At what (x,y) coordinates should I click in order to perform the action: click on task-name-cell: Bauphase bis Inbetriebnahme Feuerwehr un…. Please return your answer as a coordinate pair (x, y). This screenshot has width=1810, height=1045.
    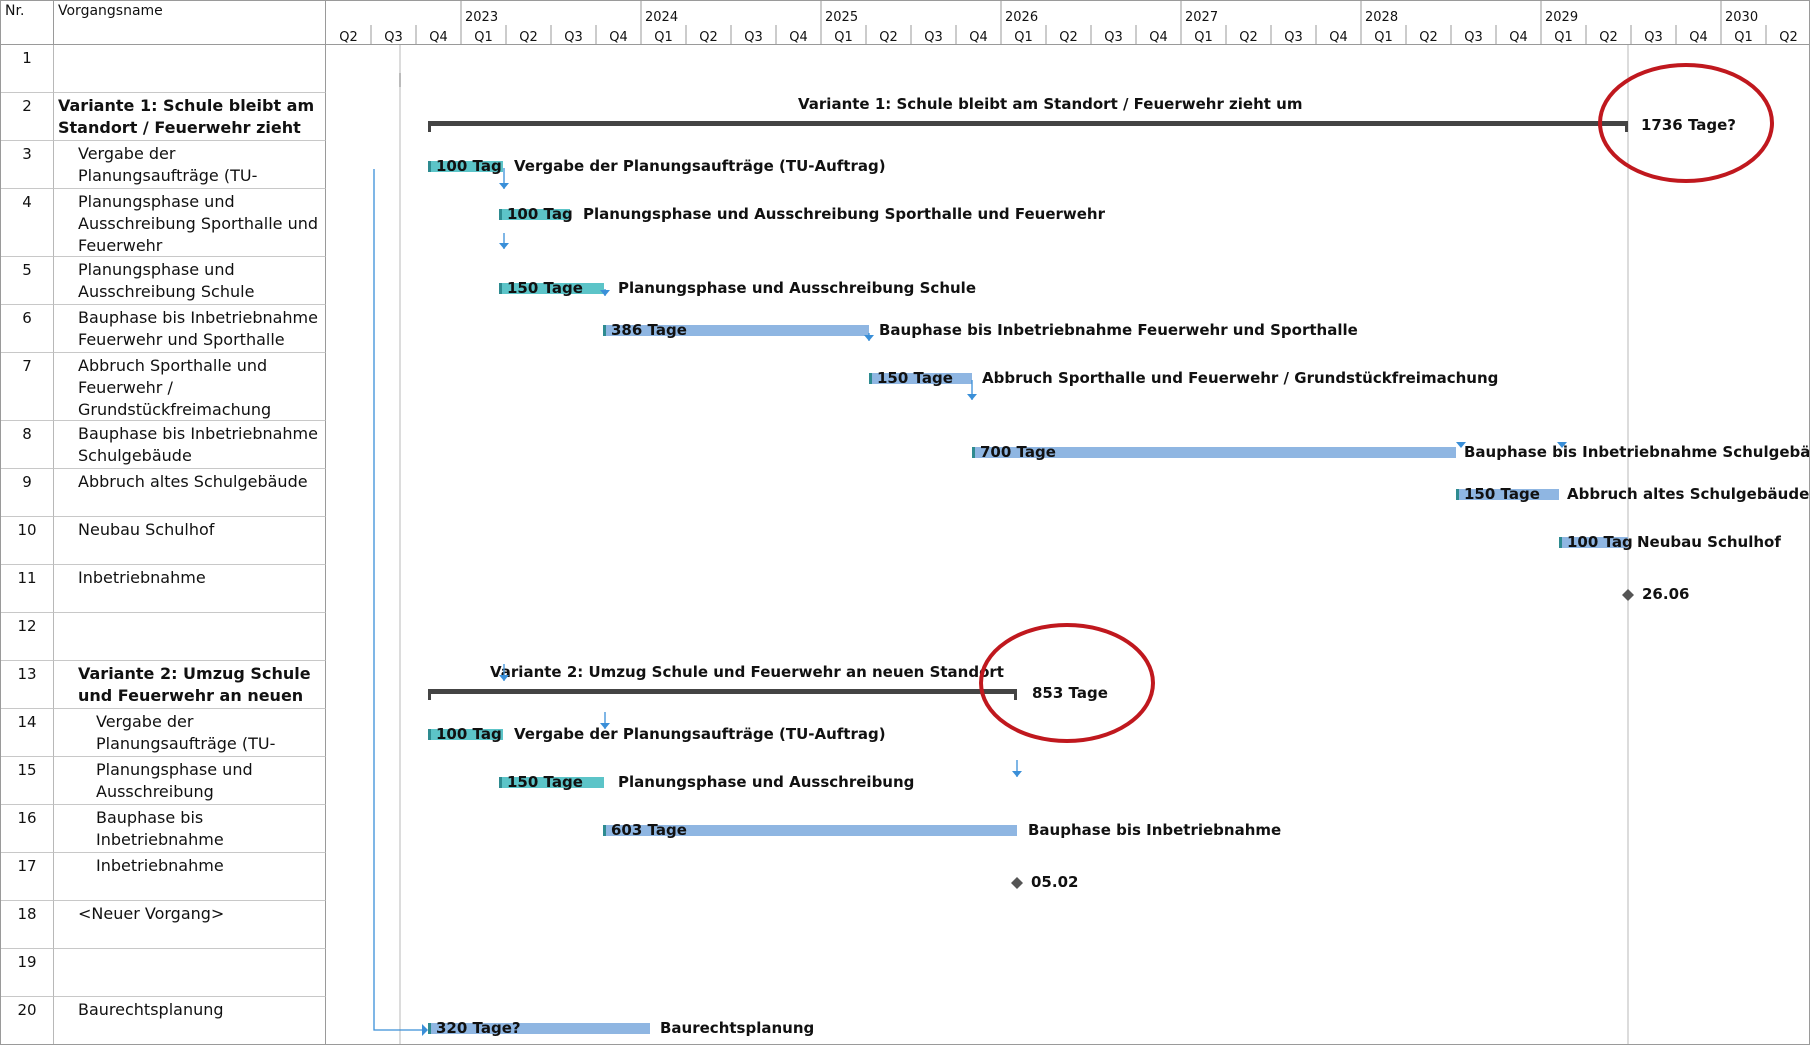
    Looking at the image, I should click on (190, 329).